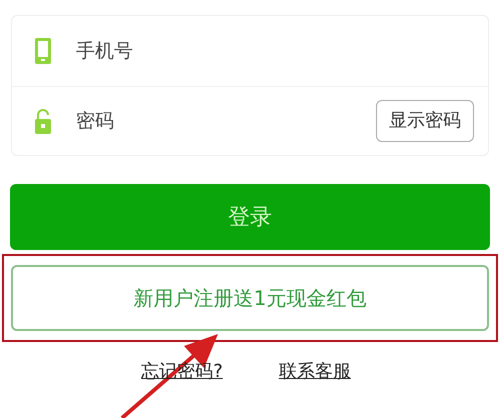  What do you see at coordinates (275, 50) in the screenshot?
I see `phone-field: 手机号` at bounding box center [275, 50].